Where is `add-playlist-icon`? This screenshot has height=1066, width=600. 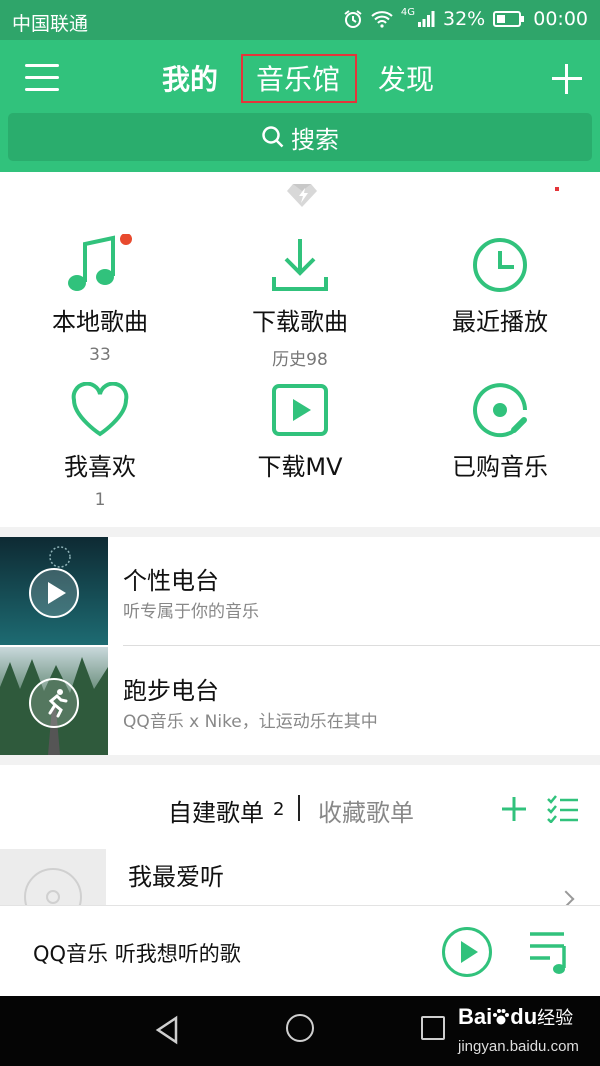 add-playlist-icon is located at coordinates (514, 809).